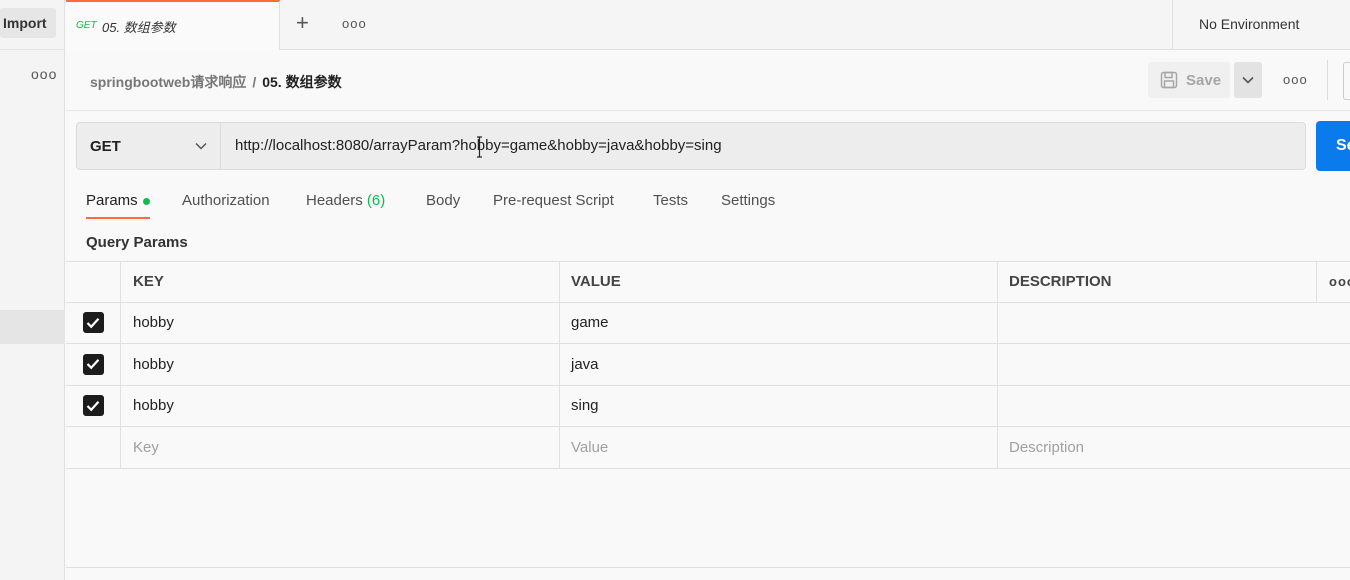 The height and width of the screenshot is (580, 1350). Describe the element at coordinates (112, 200) in the screenshot. I see `tab-params-label: Params` at that location.